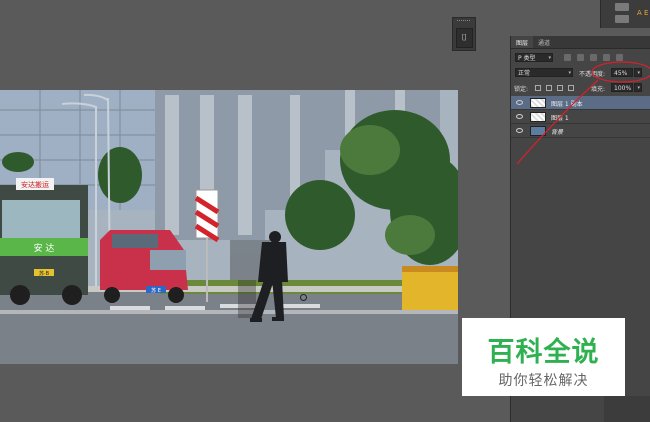 This screenshot has width=650, height=422. What do you see at coordinates (627, 409) in the screenshot?
I see `panel-edge` at bounding box center [627, 409].